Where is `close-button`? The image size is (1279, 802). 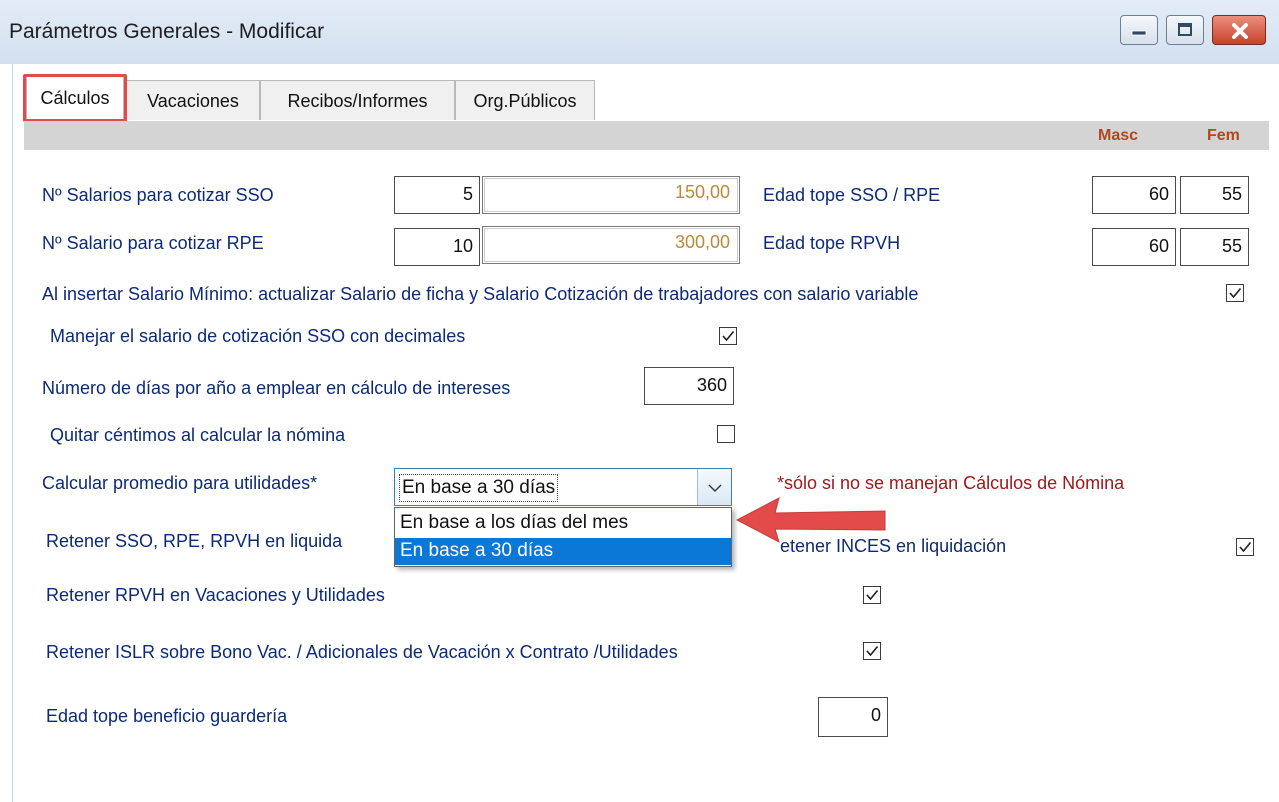 close-button is located at coordinates (1239, 30).